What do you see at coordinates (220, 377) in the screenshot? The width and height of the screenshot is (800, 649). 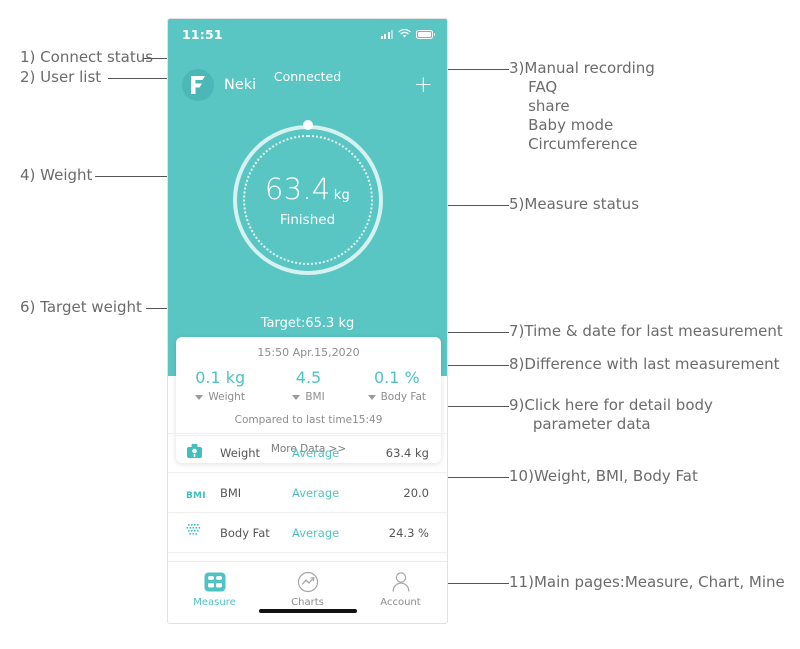 I see `delta-weight-value: 0.1 kg` at bounding box center [220, 377].